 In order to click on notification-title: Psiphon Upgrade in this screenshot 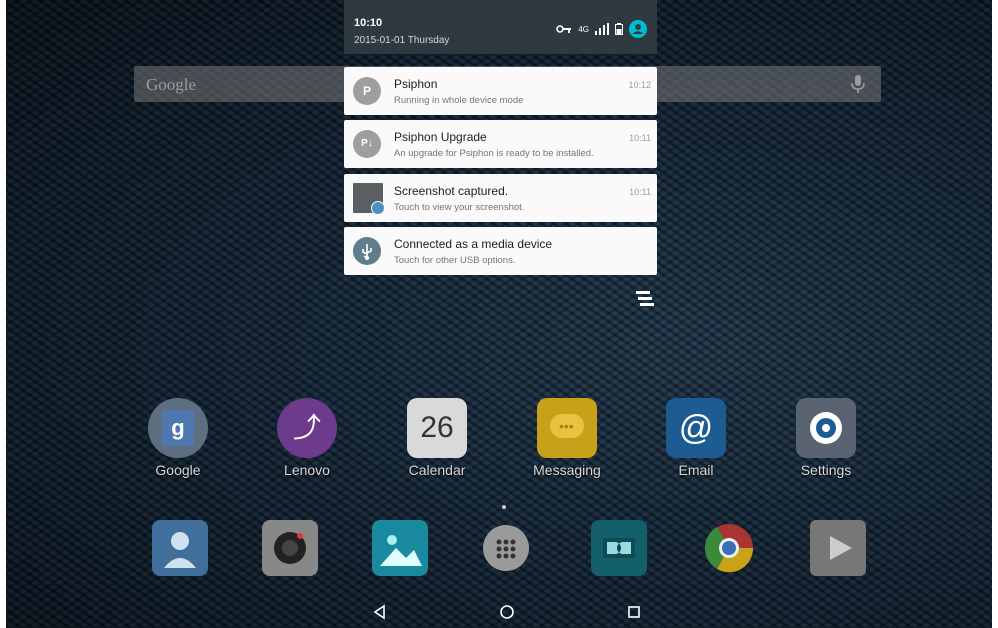, I will do `click(440, 137)`.